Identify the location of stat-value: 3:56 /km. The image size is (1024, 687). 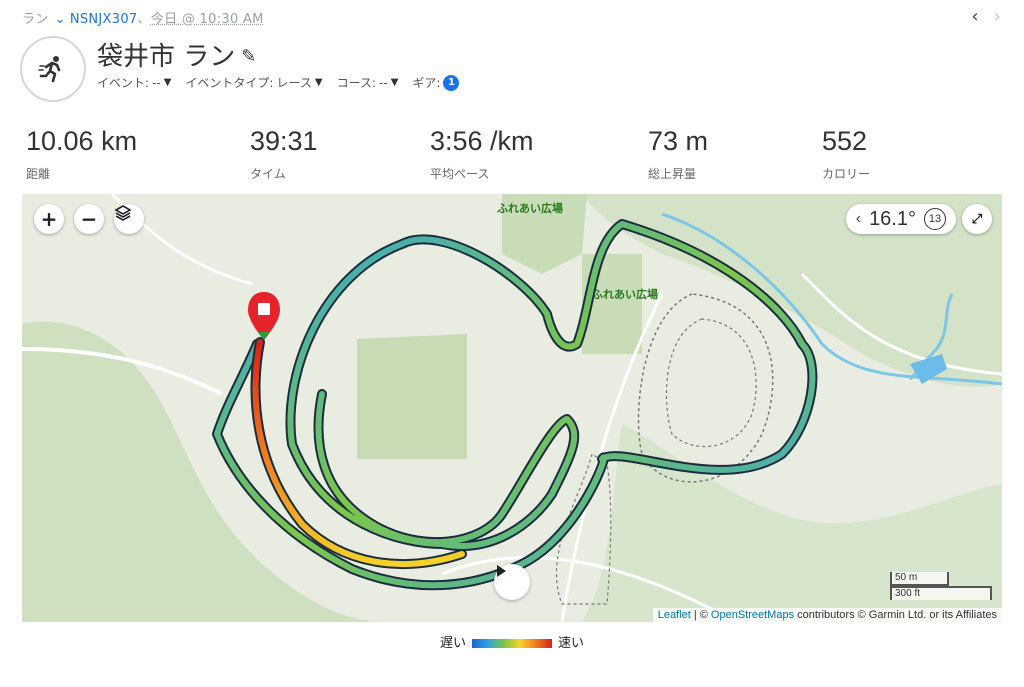
(482, 141).